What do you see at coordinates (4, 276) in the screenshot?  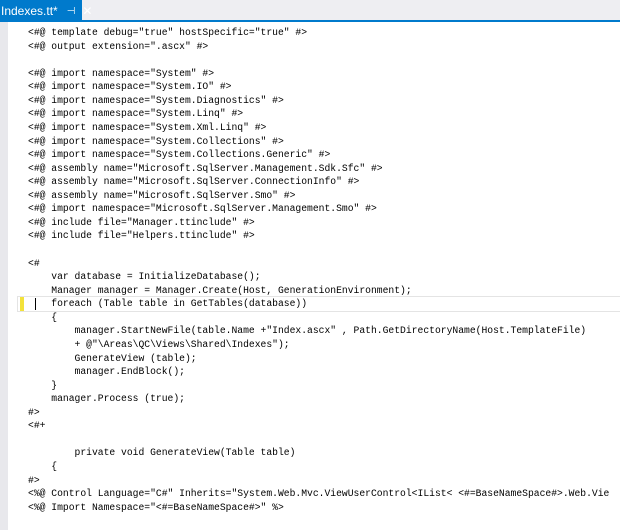 I see `editor-margin` at bounding box center [4, 276].